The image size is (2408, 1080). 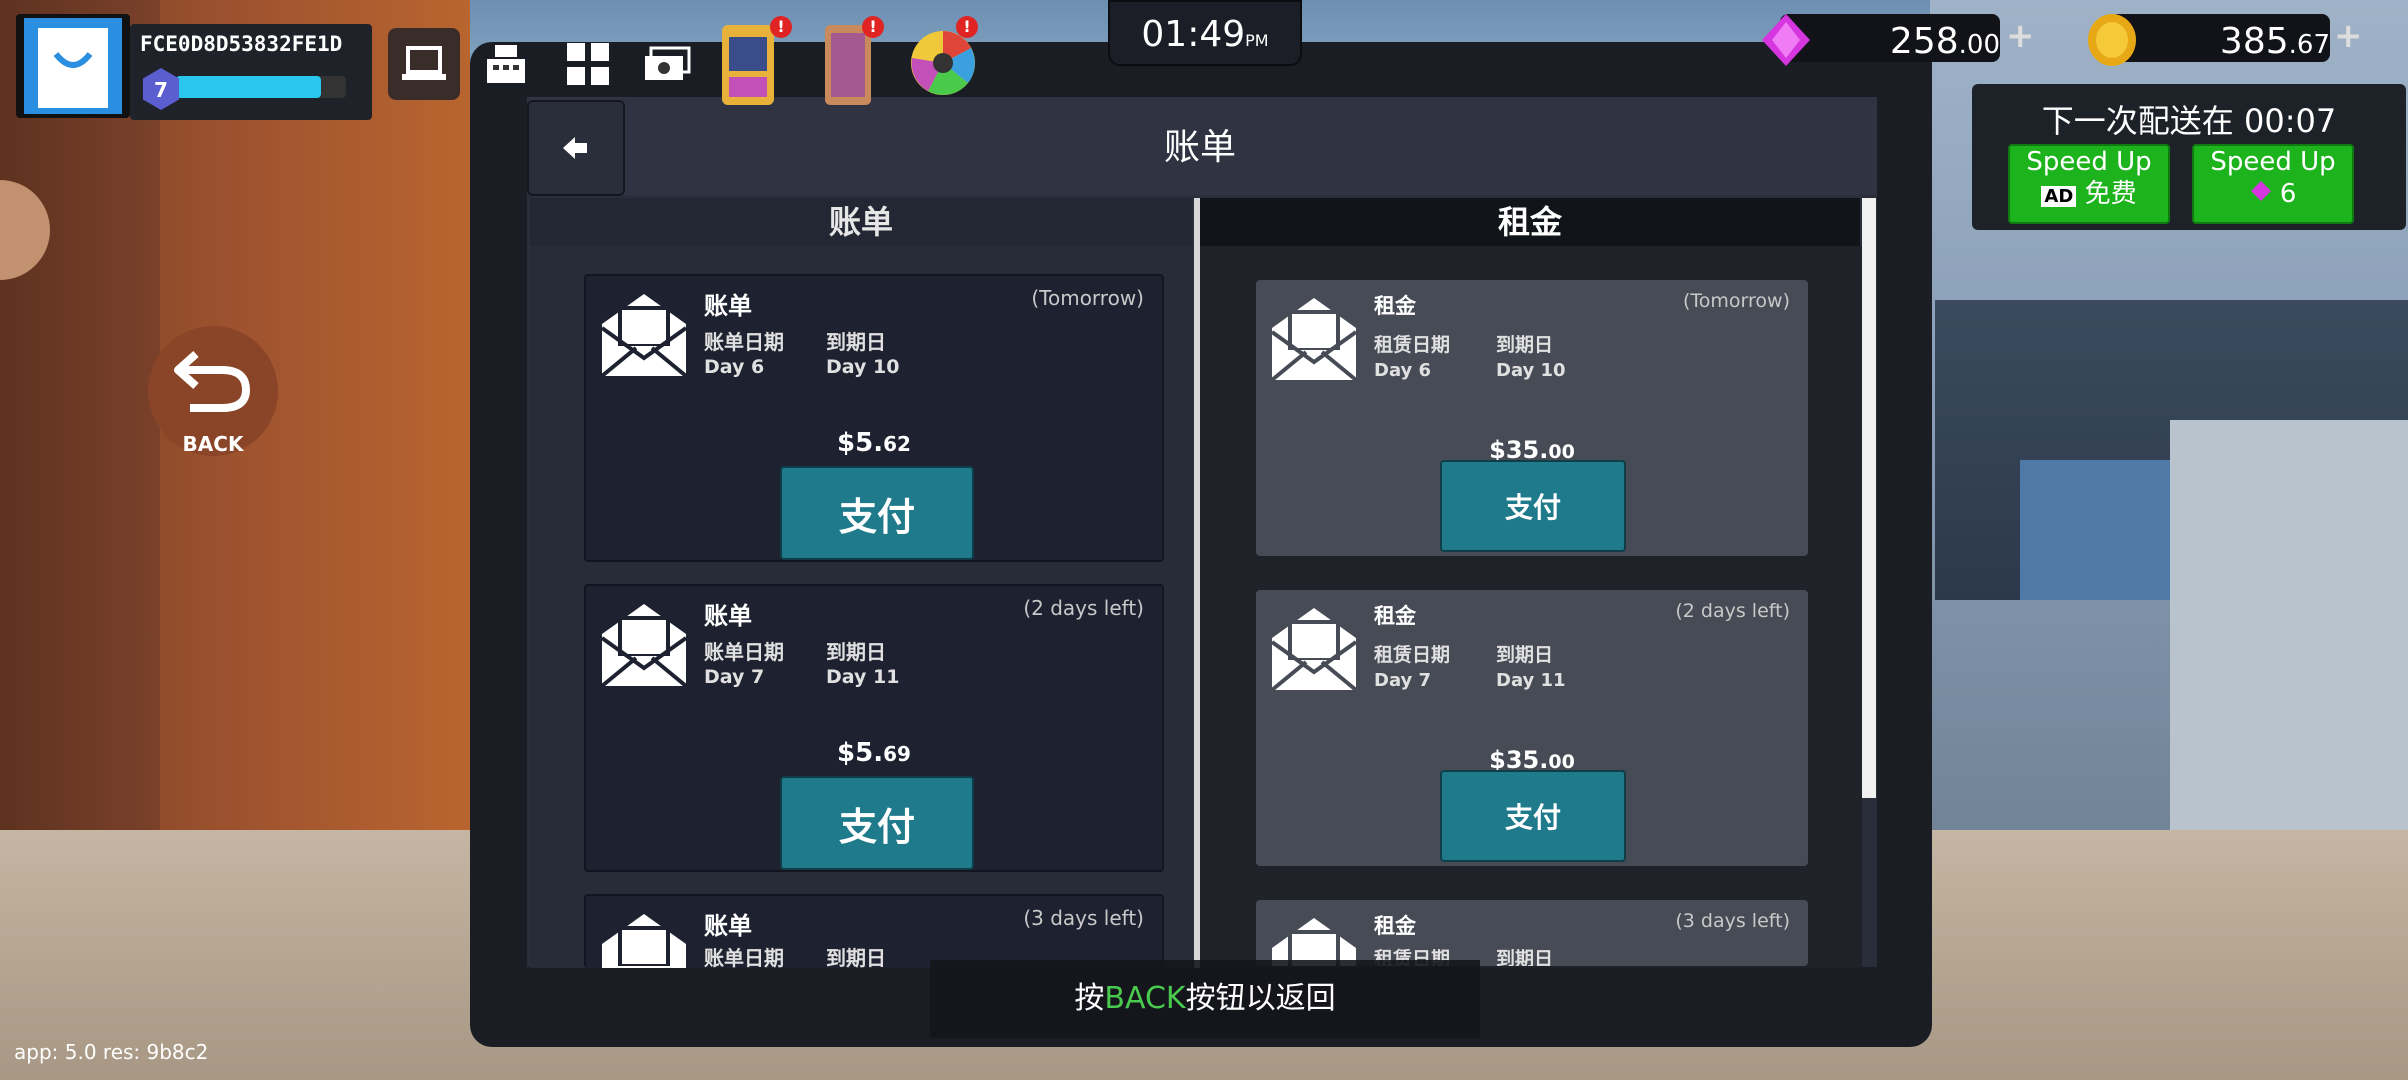 What do you see at coordinates (1869, 498) in the screenshot?
I see `rent-scrollbar` at bounding box center [1869, 498].